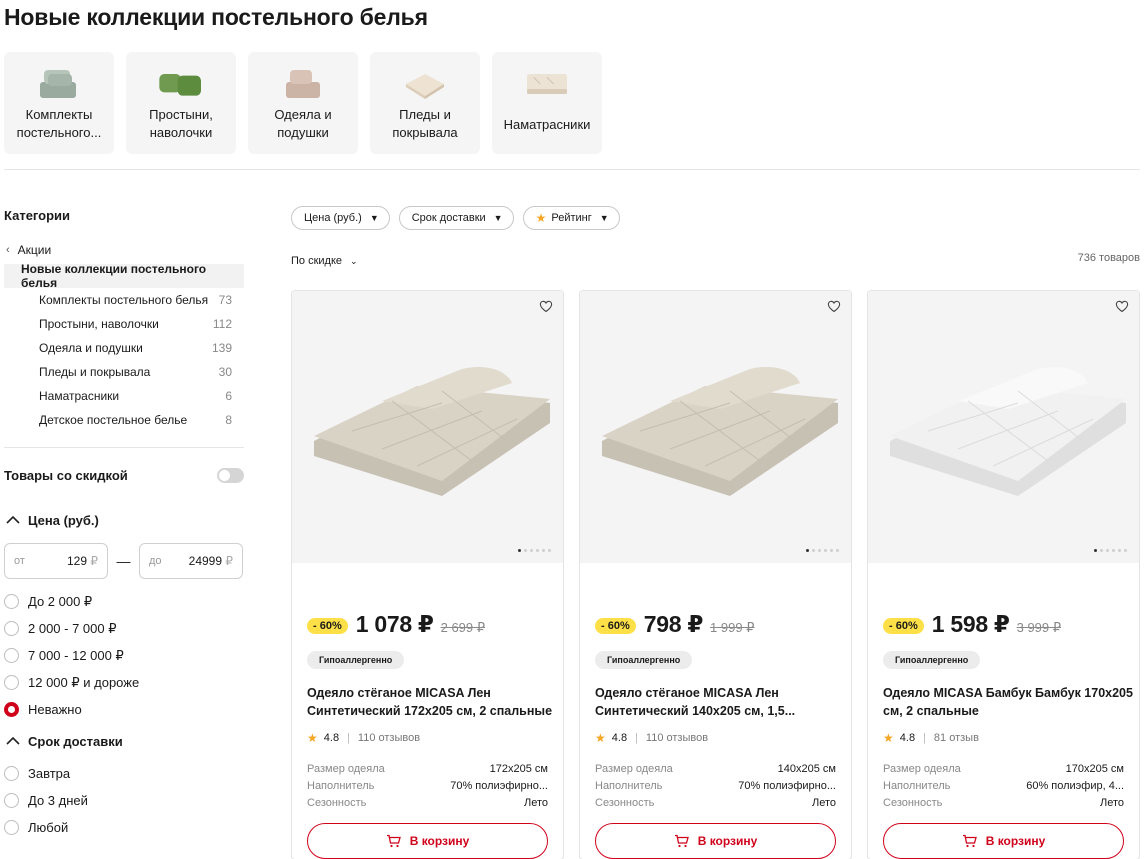 This screenshot has width=1146, height=859. What do you see at coordinates (571, 218) in the screenshot?
I see `rating-filter-chip: ★ Рейтинг ▼` at bounding box center [571, 218].